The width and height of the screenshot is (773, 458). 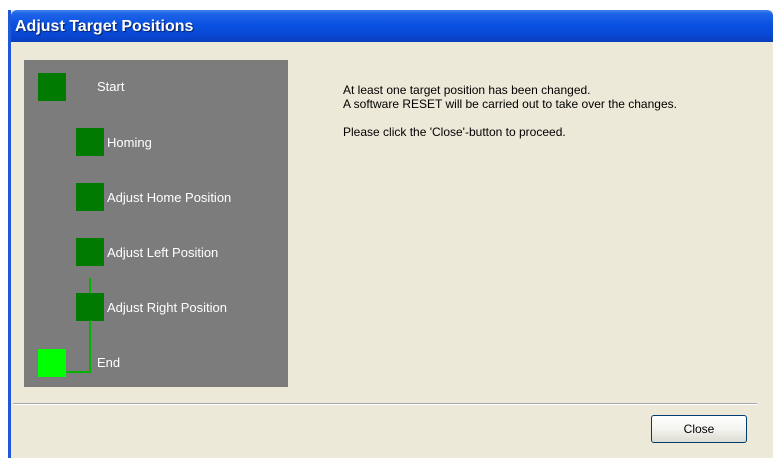 What do you see at coordinates (90, 142) in the screenshot?
I see `step-indicator-homing` at bounding box center [90, 142].